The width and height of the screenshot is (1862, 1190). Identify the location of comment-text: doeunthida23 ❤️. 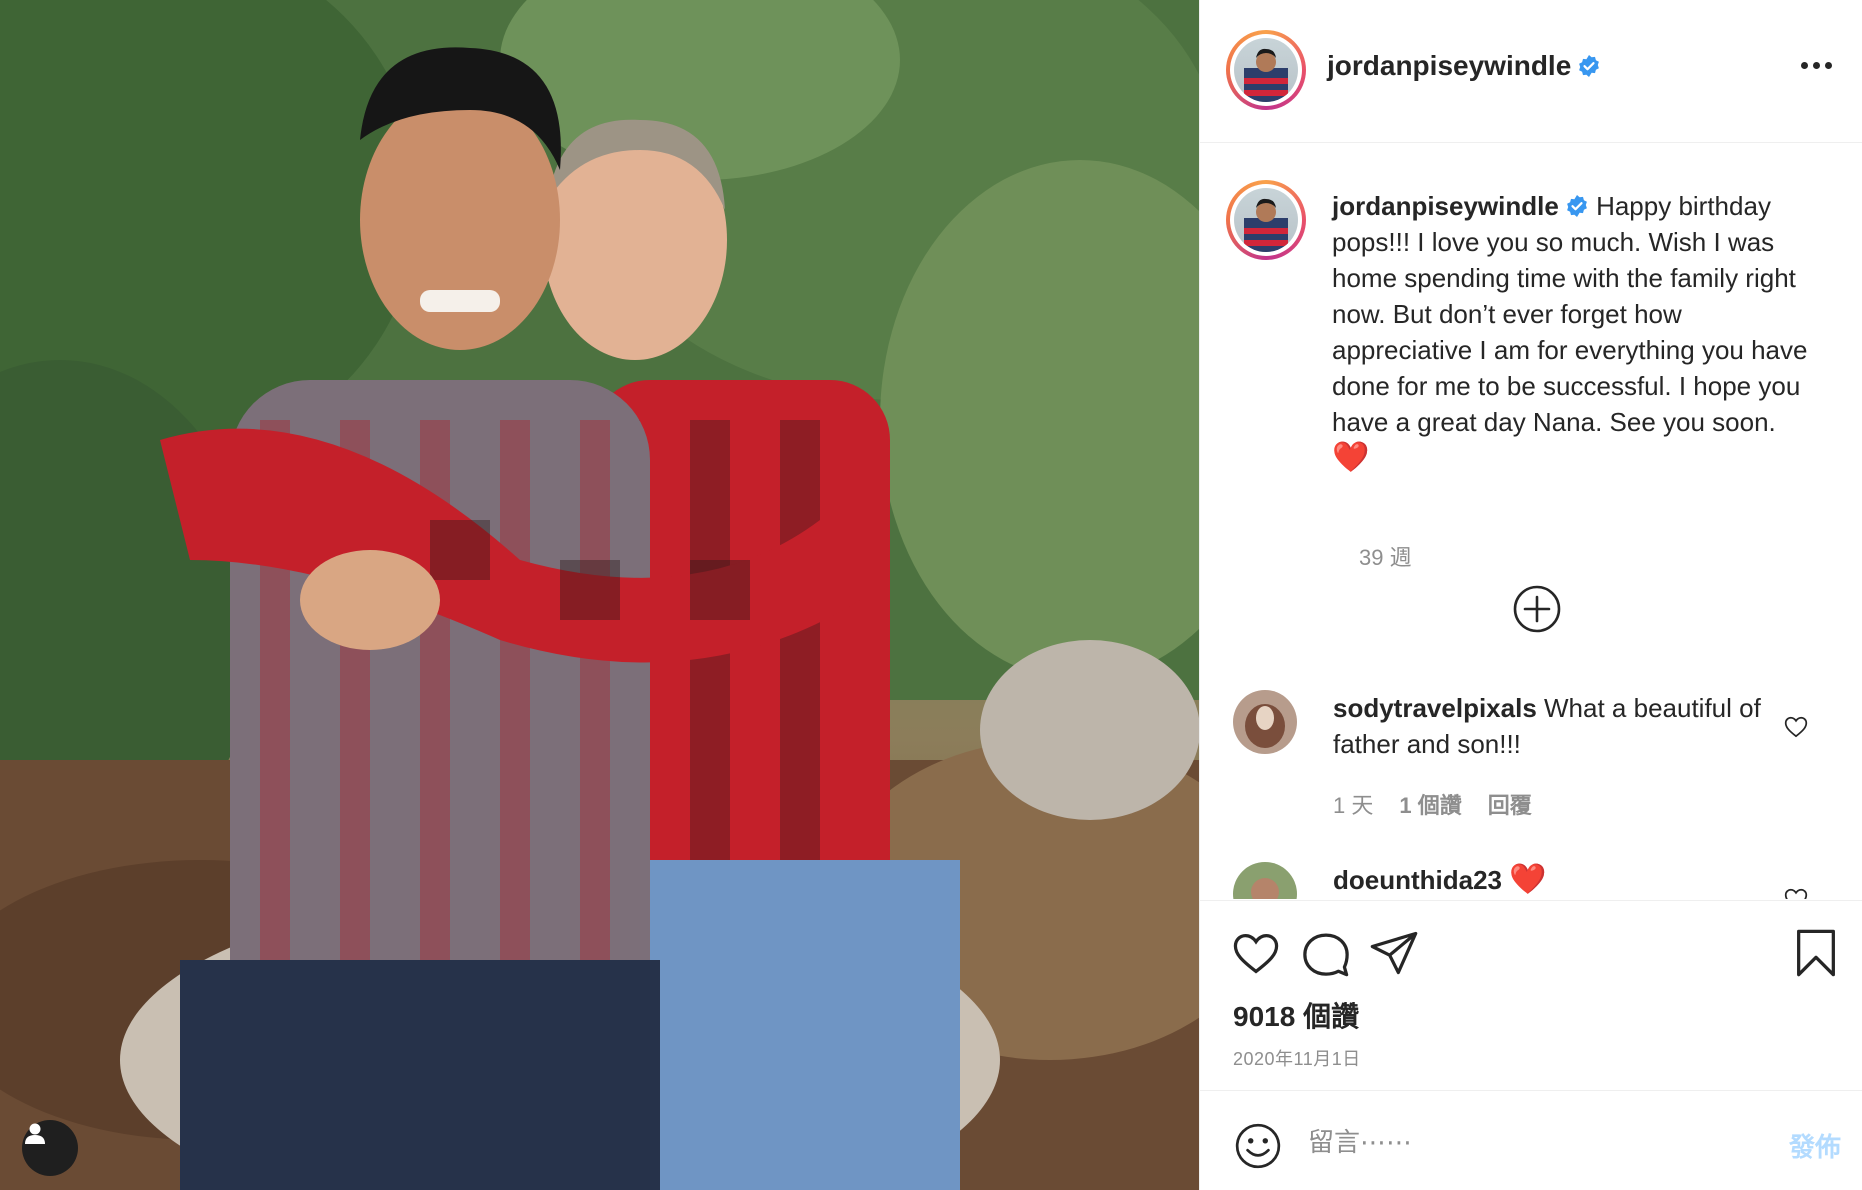
(1553, 880).